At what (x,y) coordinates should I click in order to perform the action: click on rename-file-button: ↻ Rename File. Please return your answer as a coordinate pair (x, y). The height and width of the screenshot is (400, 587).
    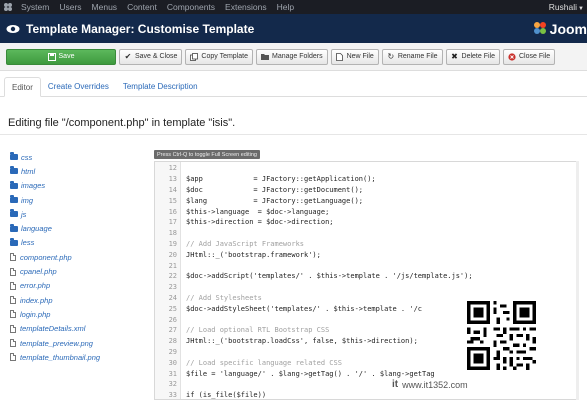
    Looking at the image, I should click on (412, 56).